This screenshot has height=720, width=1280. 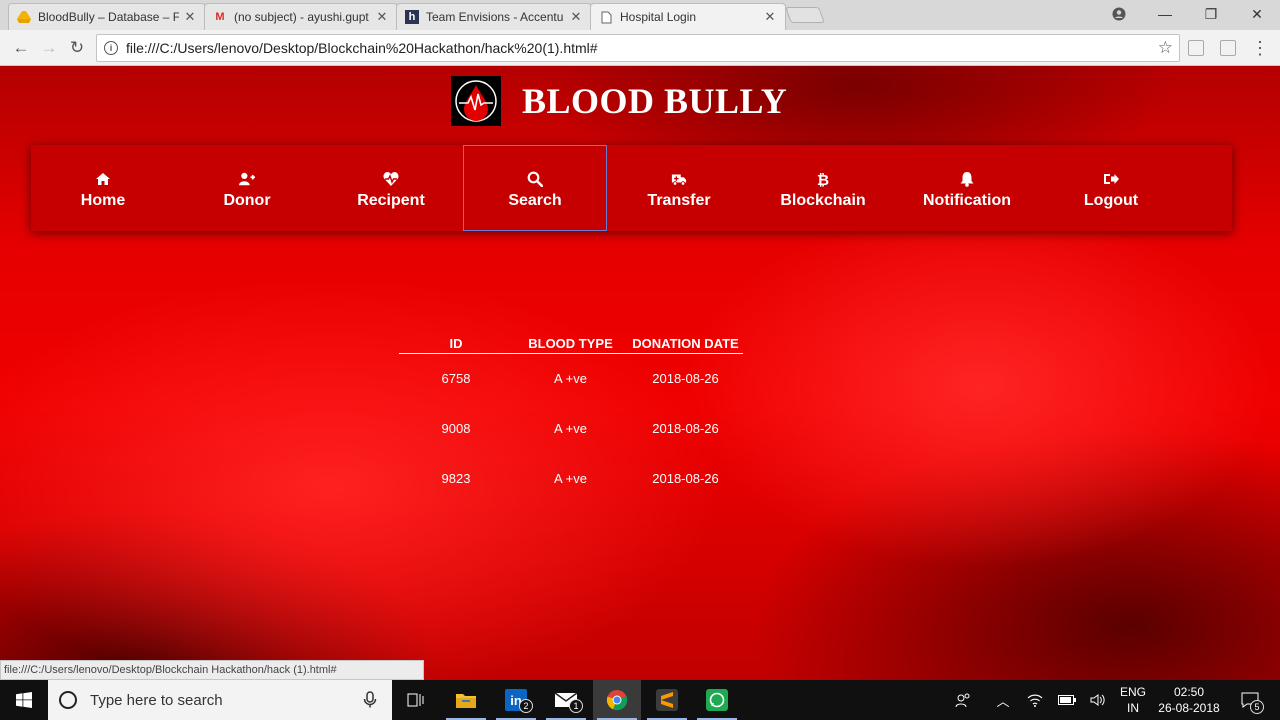 I want to click on nav-recipent: Recipent, so click(x=391, y=188).